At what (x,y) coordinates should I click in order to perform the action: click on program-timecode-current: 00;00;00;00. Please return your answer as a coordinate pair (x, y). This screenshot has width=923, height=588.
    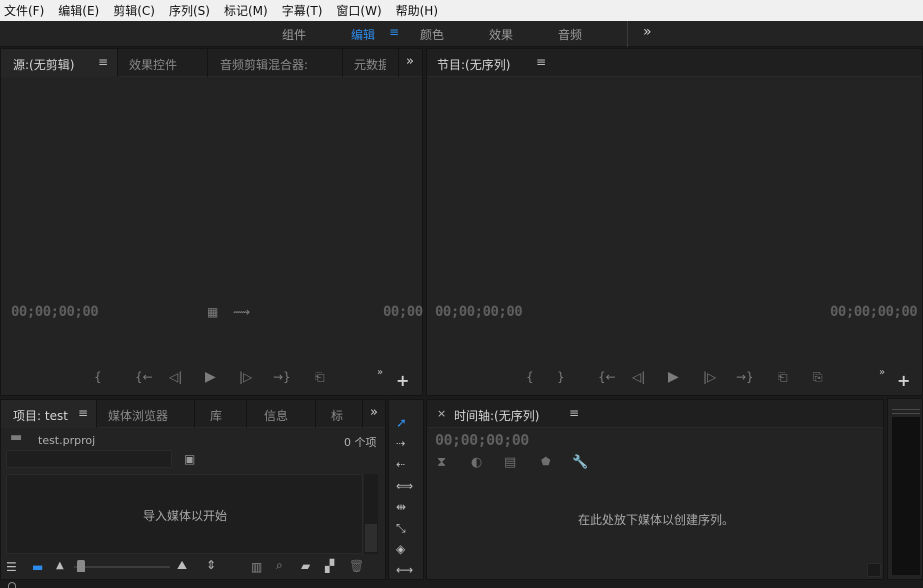
    Looking at the image, I should click on (479, 312).